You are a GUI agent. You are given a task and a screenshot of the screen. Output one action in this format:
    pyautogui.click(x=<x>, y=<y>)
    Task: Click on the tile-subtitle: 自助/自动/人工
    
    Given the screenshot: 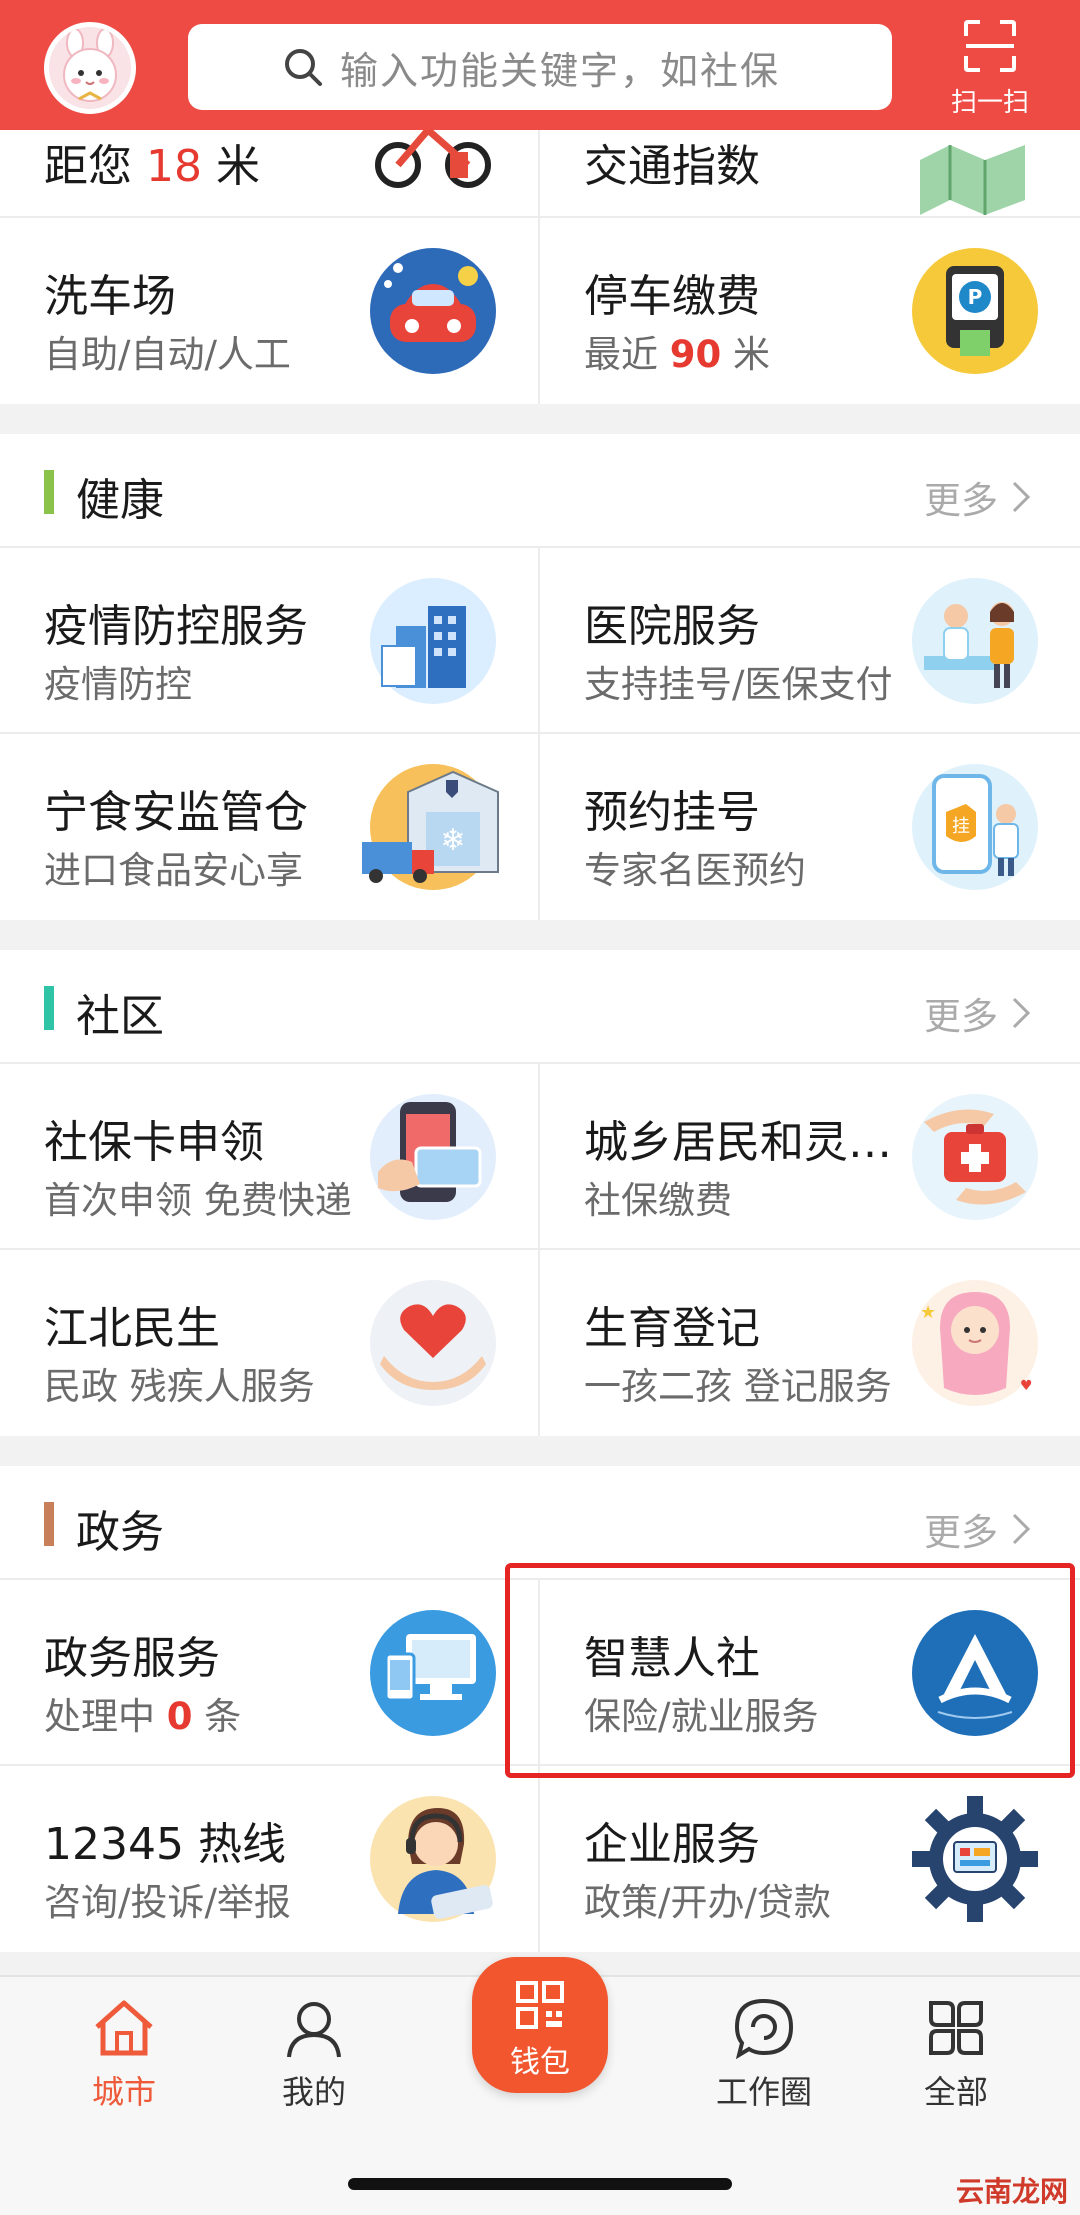 What is the action you would take?
    pyautogui.click(x=167, y=354)
    